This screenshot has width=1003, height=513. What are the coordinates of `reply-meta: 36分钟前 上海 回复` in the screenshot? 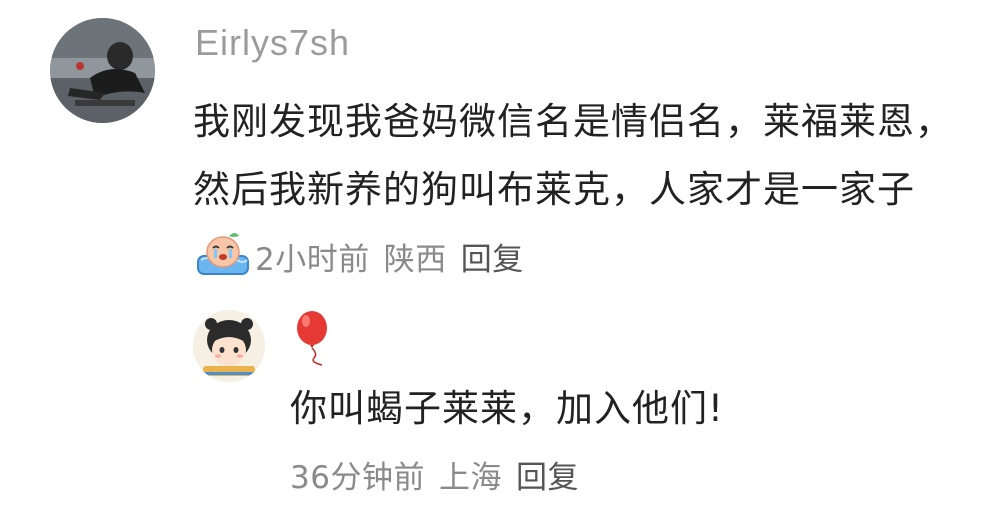 It's located at (434, 474).